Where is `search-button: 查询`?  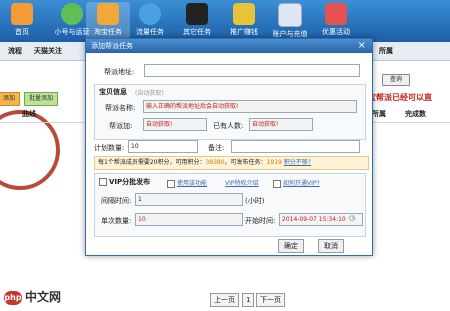
search-button: 查询 is located at coordinates (396, 80).